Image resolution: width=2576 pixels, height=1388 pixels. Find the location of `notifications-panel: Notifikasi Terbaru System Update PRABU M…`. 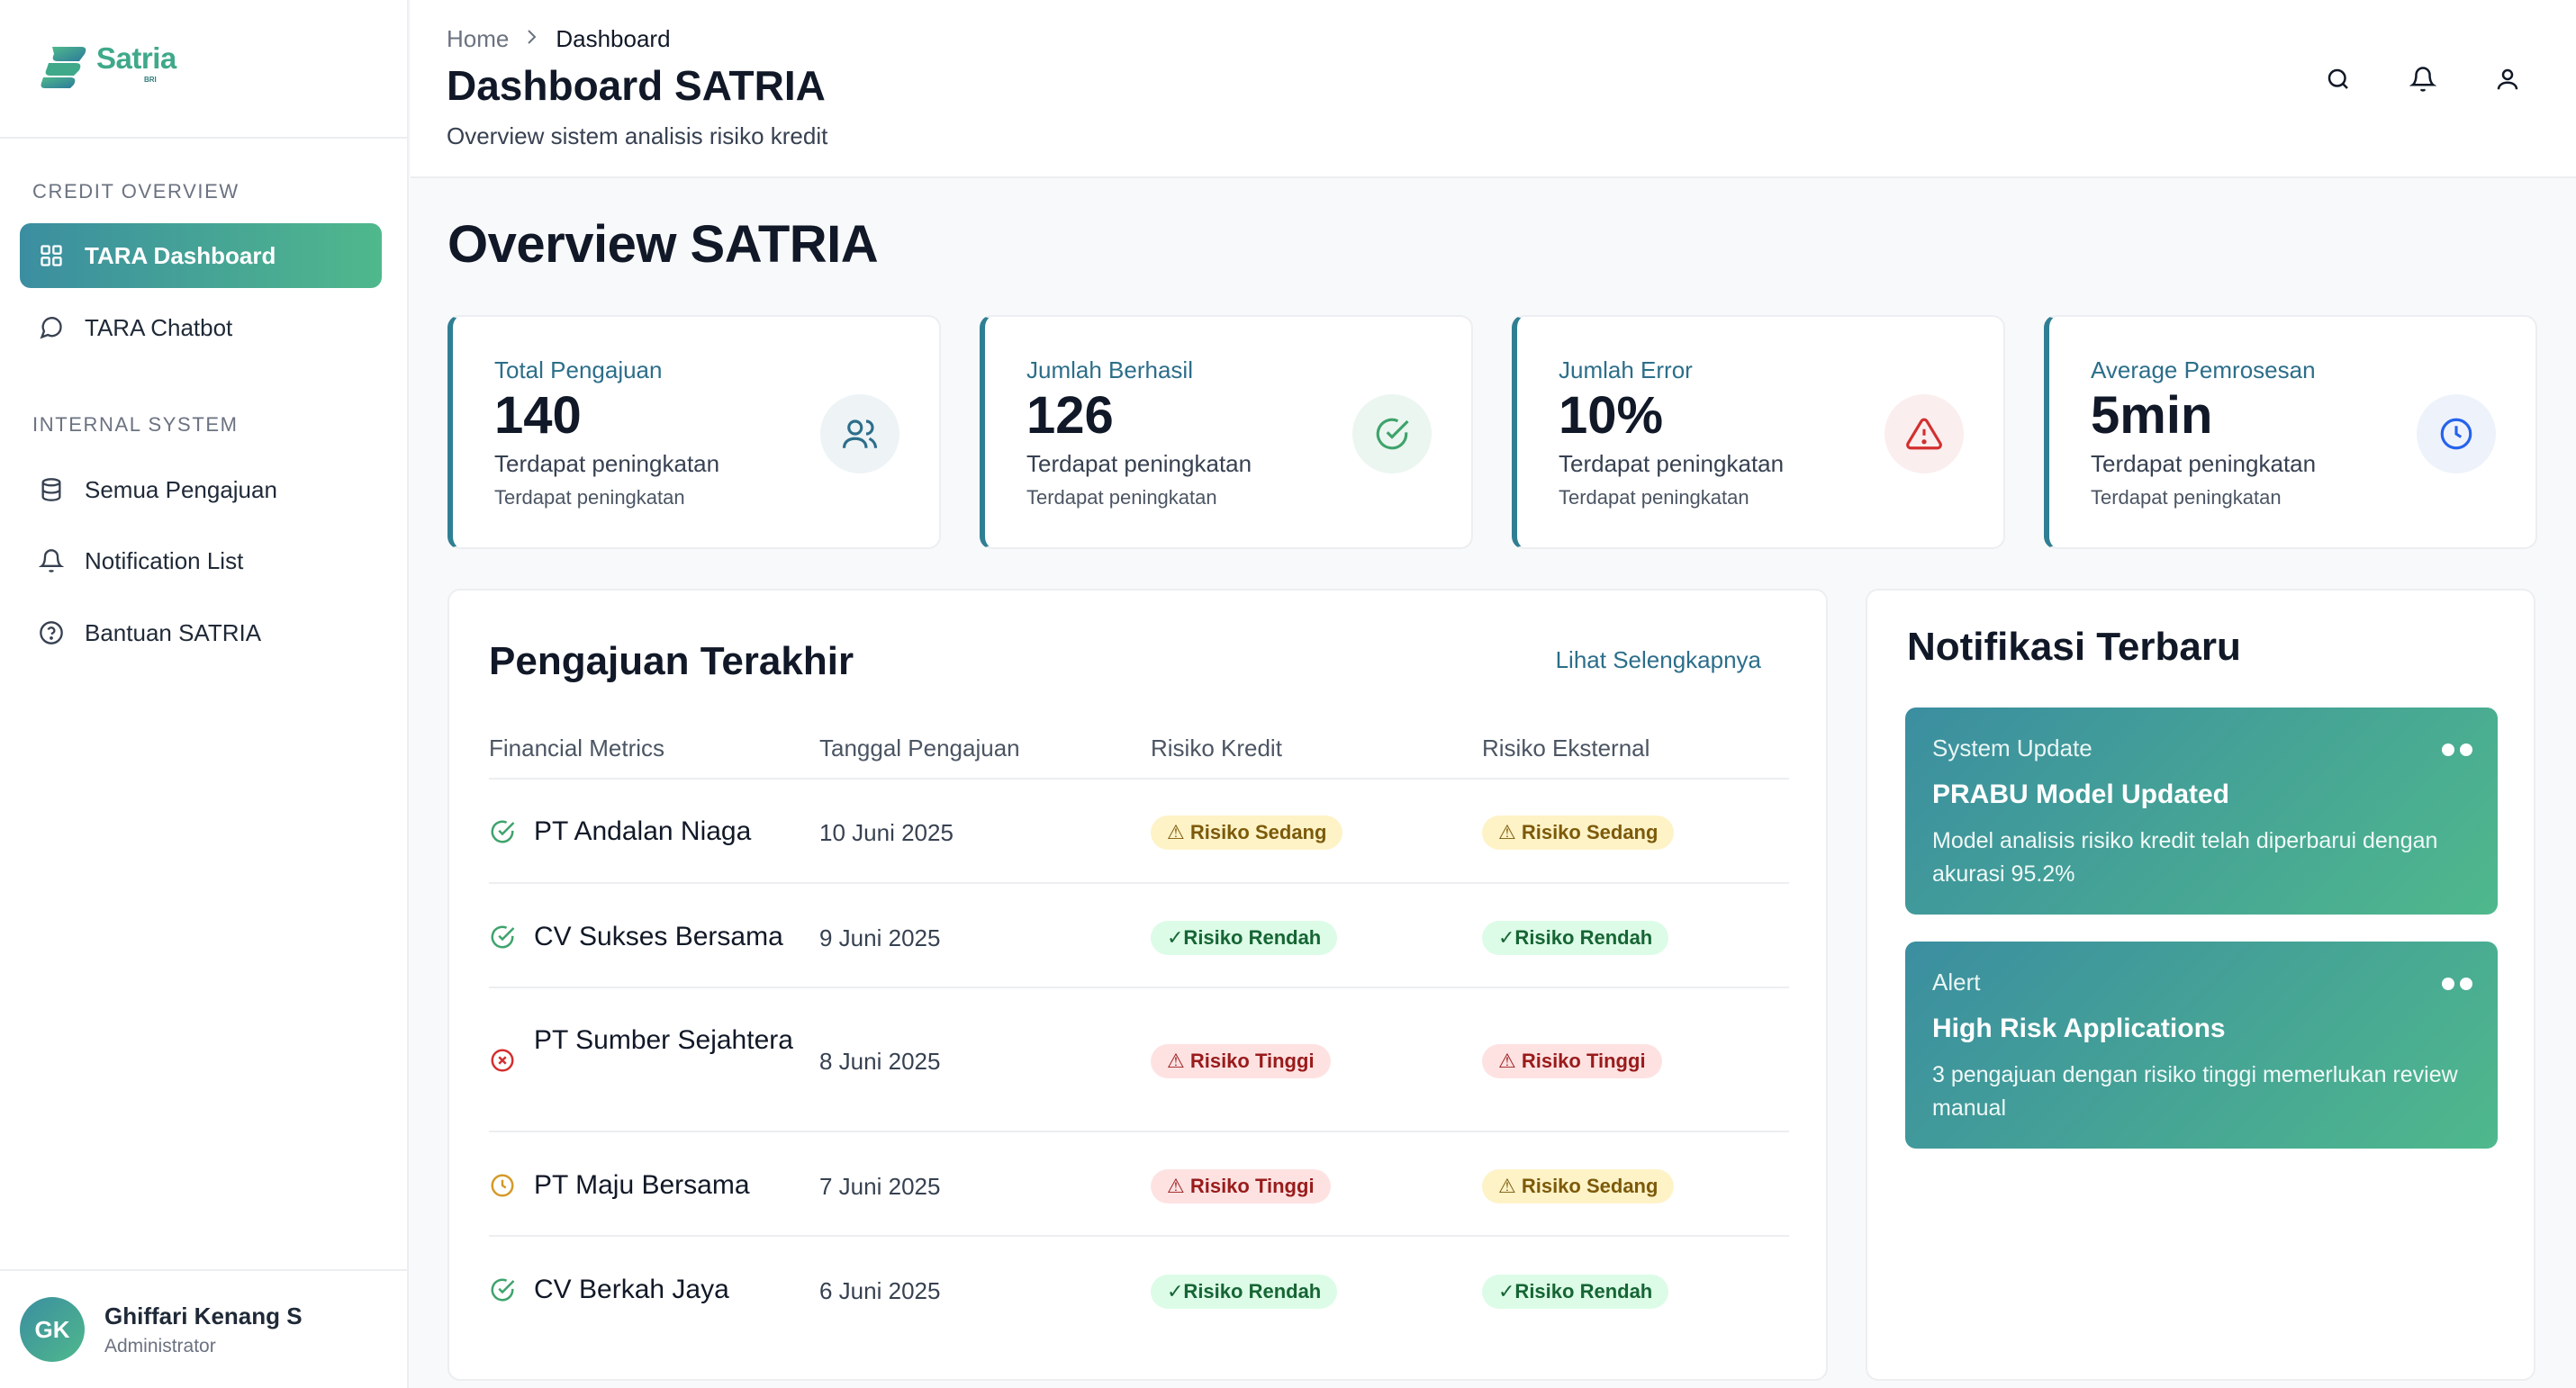

notifications-panel: Notifikasi Terbaru System Update PRABU M… is located at coordinates (2200, 985).